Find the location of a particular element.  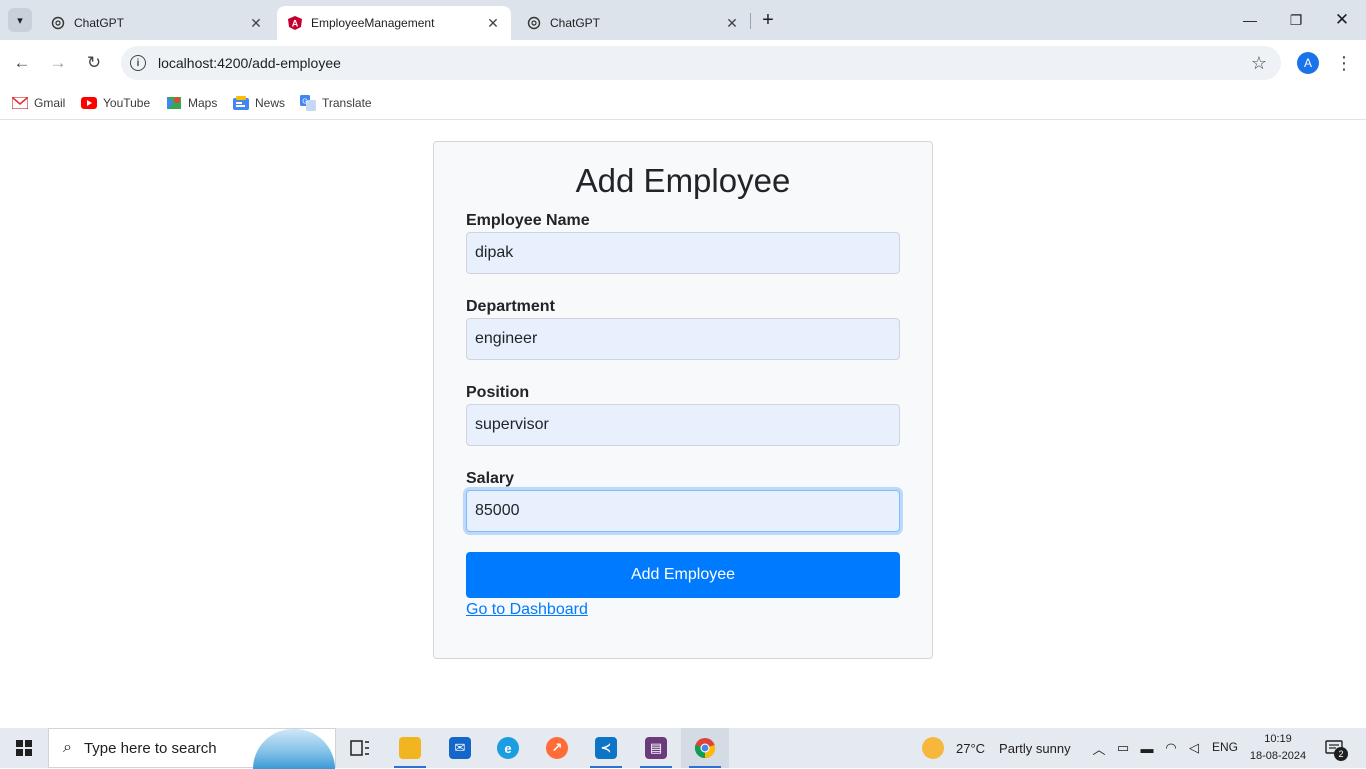

bookmark-label: Maps is located at coordinates (203, 103).